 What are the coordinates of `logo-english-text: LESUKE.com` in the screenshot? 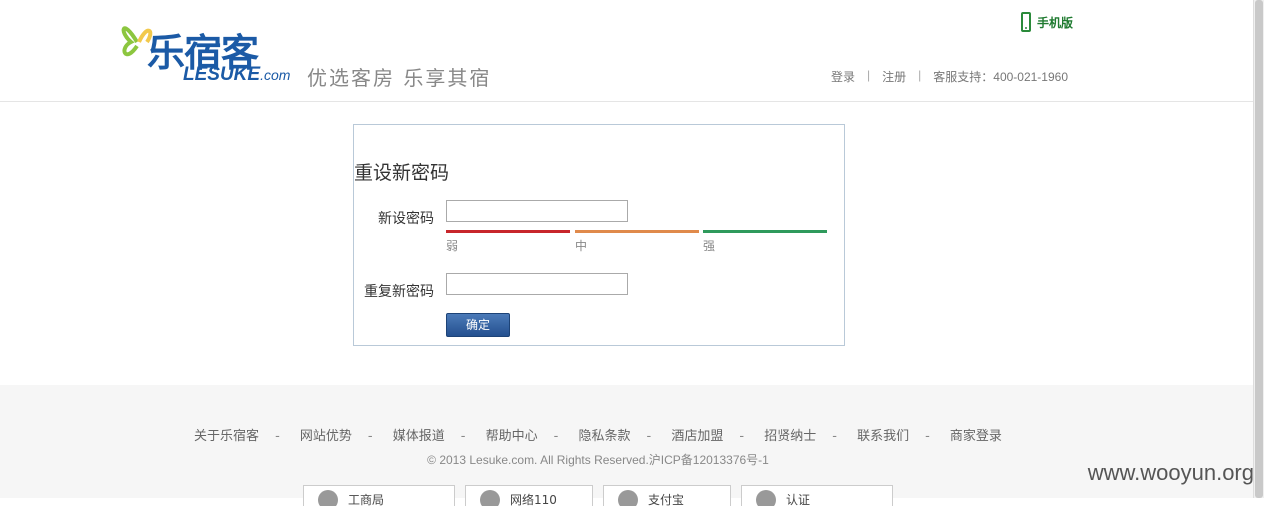 It's located at (236, 75).